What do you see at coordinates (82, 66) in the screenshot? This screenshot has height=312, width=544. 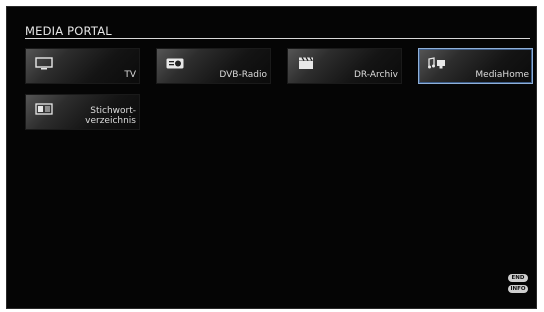 I see `tile-tv: TV` at bounding box center [82, 66].